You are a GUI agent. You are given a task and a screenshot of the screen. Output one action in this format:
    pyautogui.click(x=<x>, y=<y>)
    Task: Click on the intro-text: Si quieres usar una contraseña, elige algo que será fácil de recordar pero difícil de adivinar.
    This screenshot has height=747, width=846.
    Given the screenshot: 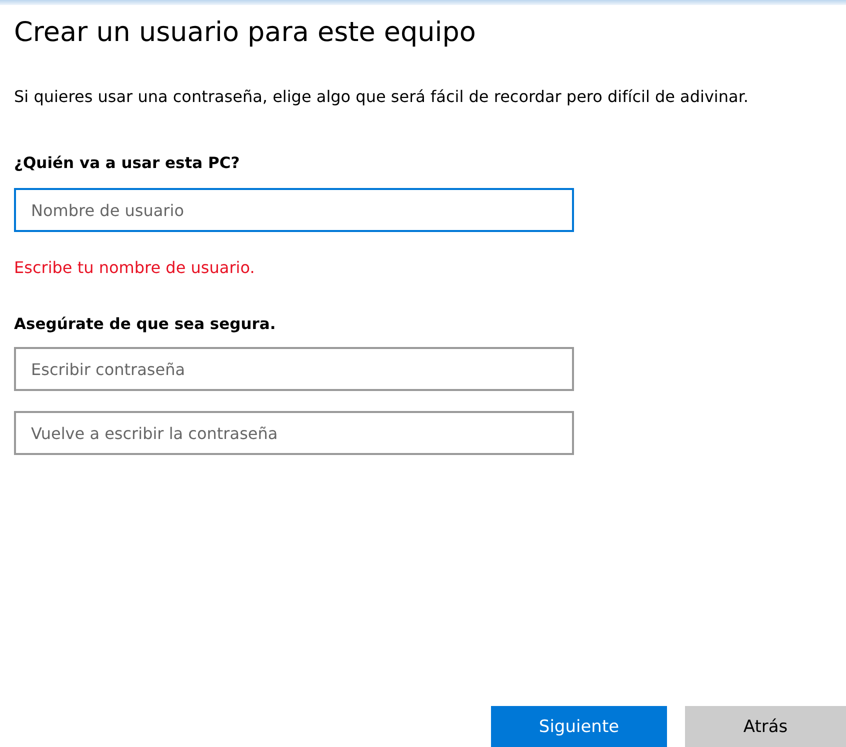 What is the action you would take?
    pyautogui.click(x=382, y=97)
    